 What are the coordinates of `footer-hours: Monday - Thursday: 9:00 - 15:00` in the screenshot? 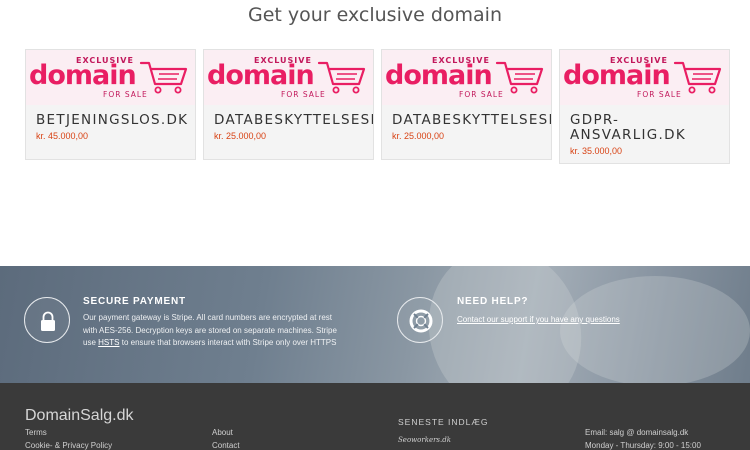 It's located at (643, 445).